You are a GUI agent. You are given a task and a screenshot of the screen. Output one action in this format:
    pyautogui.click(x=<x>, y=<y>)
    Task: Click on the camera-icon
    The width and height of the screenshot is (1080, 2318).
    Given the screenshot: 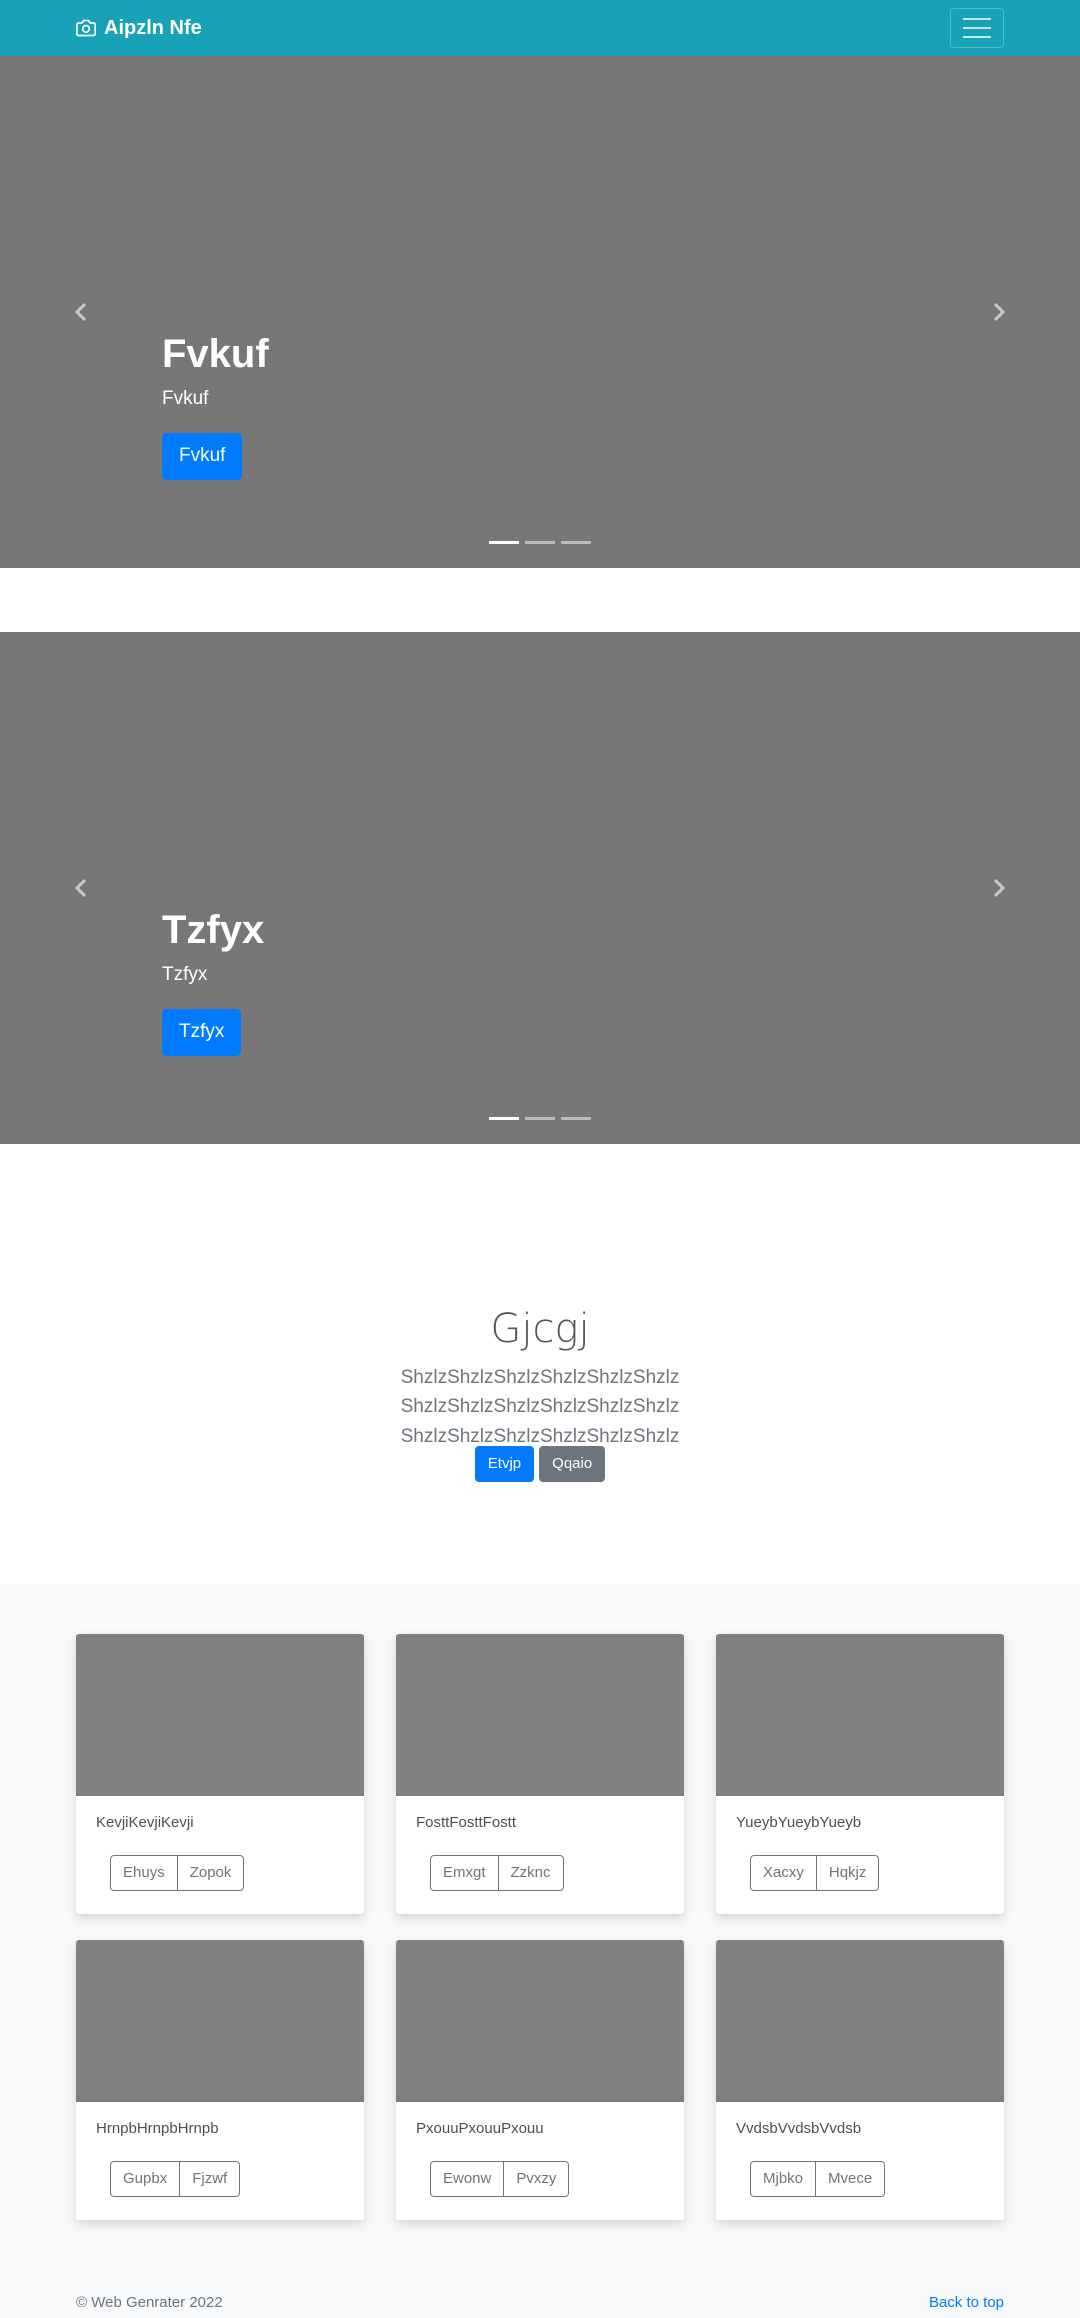 What is the action you would take?
    pyautogui.click(x=86, y=28)
    